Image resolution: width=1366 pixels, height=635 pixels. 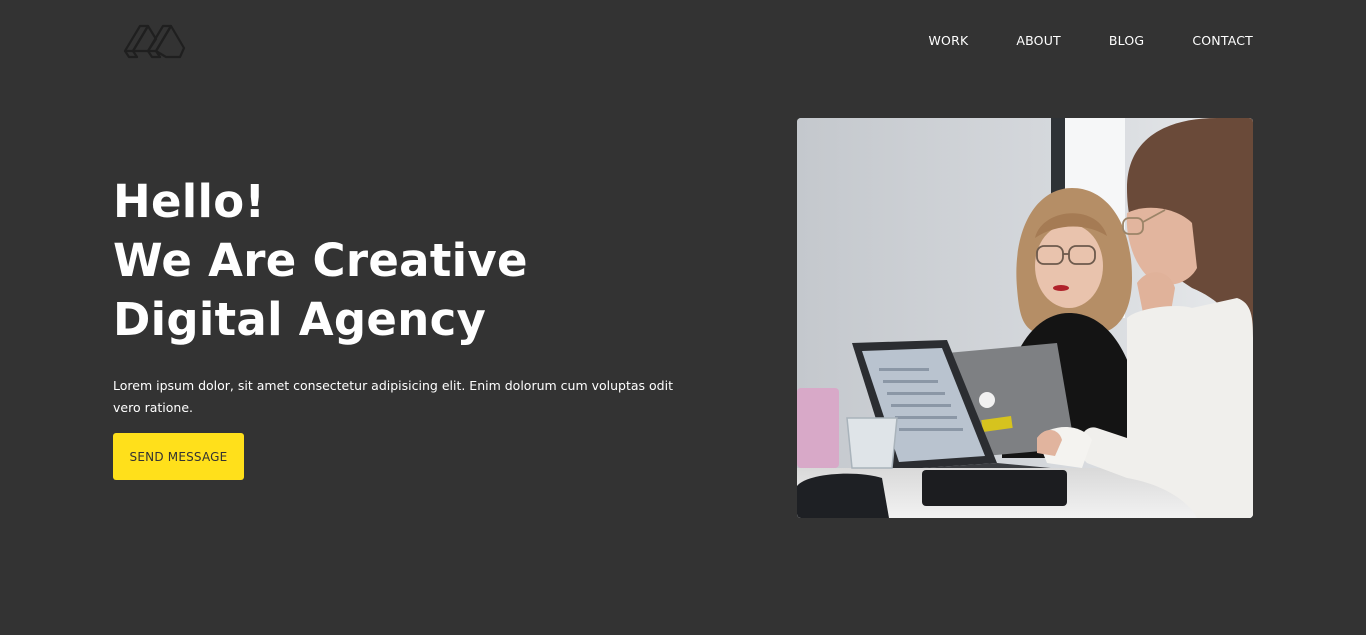 What do you see at coordinates (178, 456) in the screenshot?
I see `send-message-button: SEND MESSAGE` at bounding box center [178, 456].